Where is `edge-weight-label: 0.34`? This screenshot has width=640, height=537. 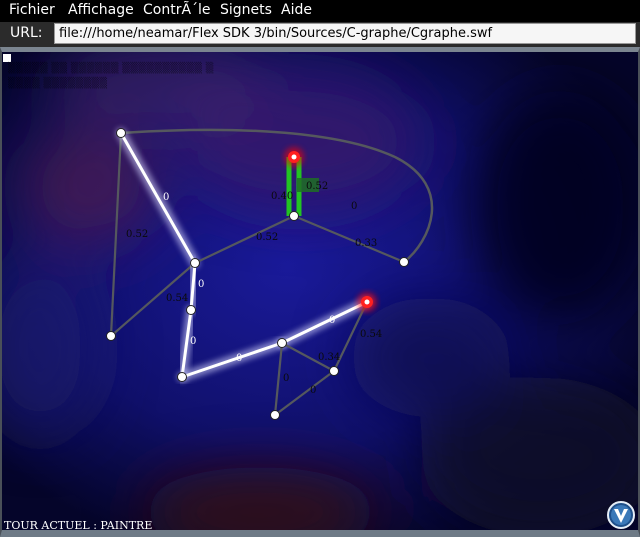
edge-weight-label: 0.34 is located at coordinates (329, 357).